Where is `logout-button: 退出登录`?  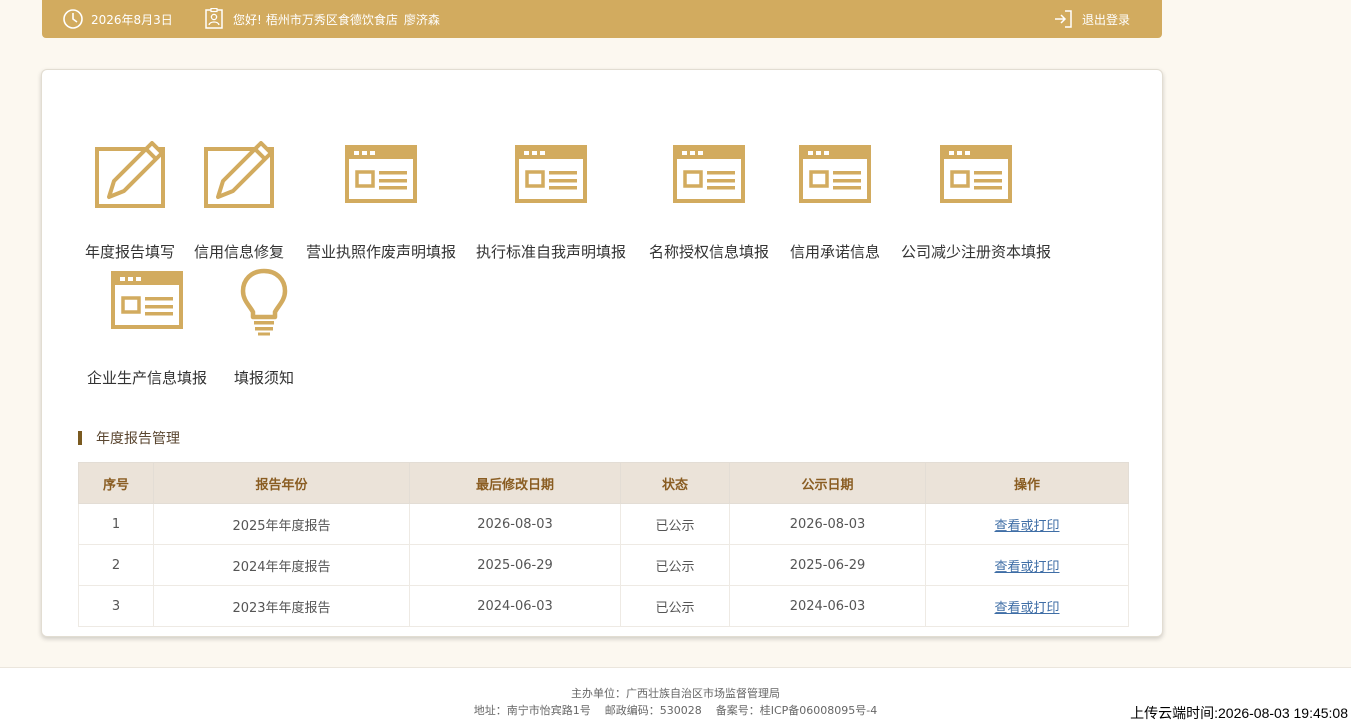
logout-button: 退出登录 is located at coordinates (1091, 19).